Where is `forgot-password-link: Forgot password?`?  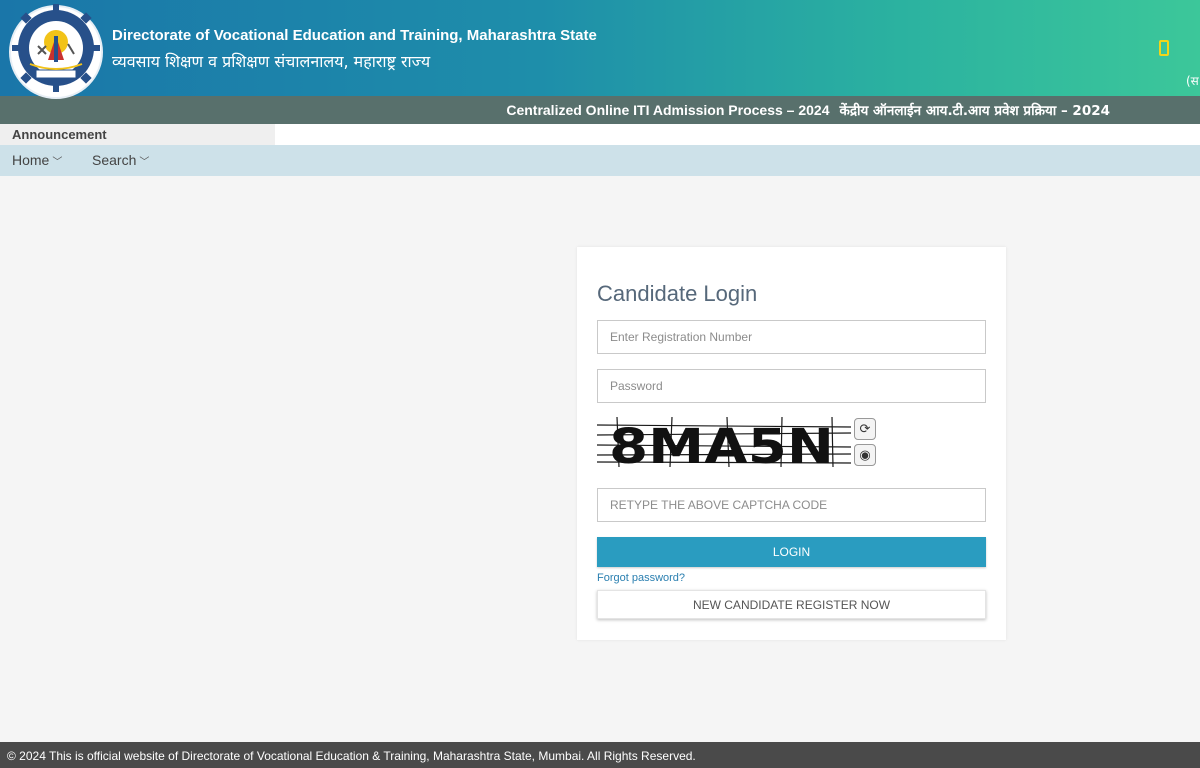
forgot-password-link: Forgot password? is located at coordinates (641, 578).